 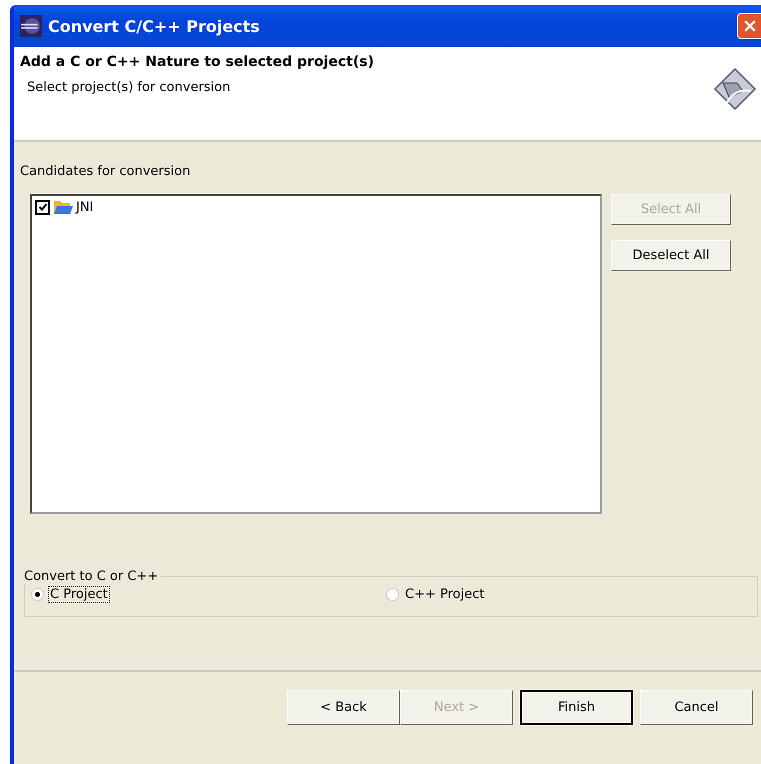 I want to click on project-name: JNI, so click(x=85, y=207).